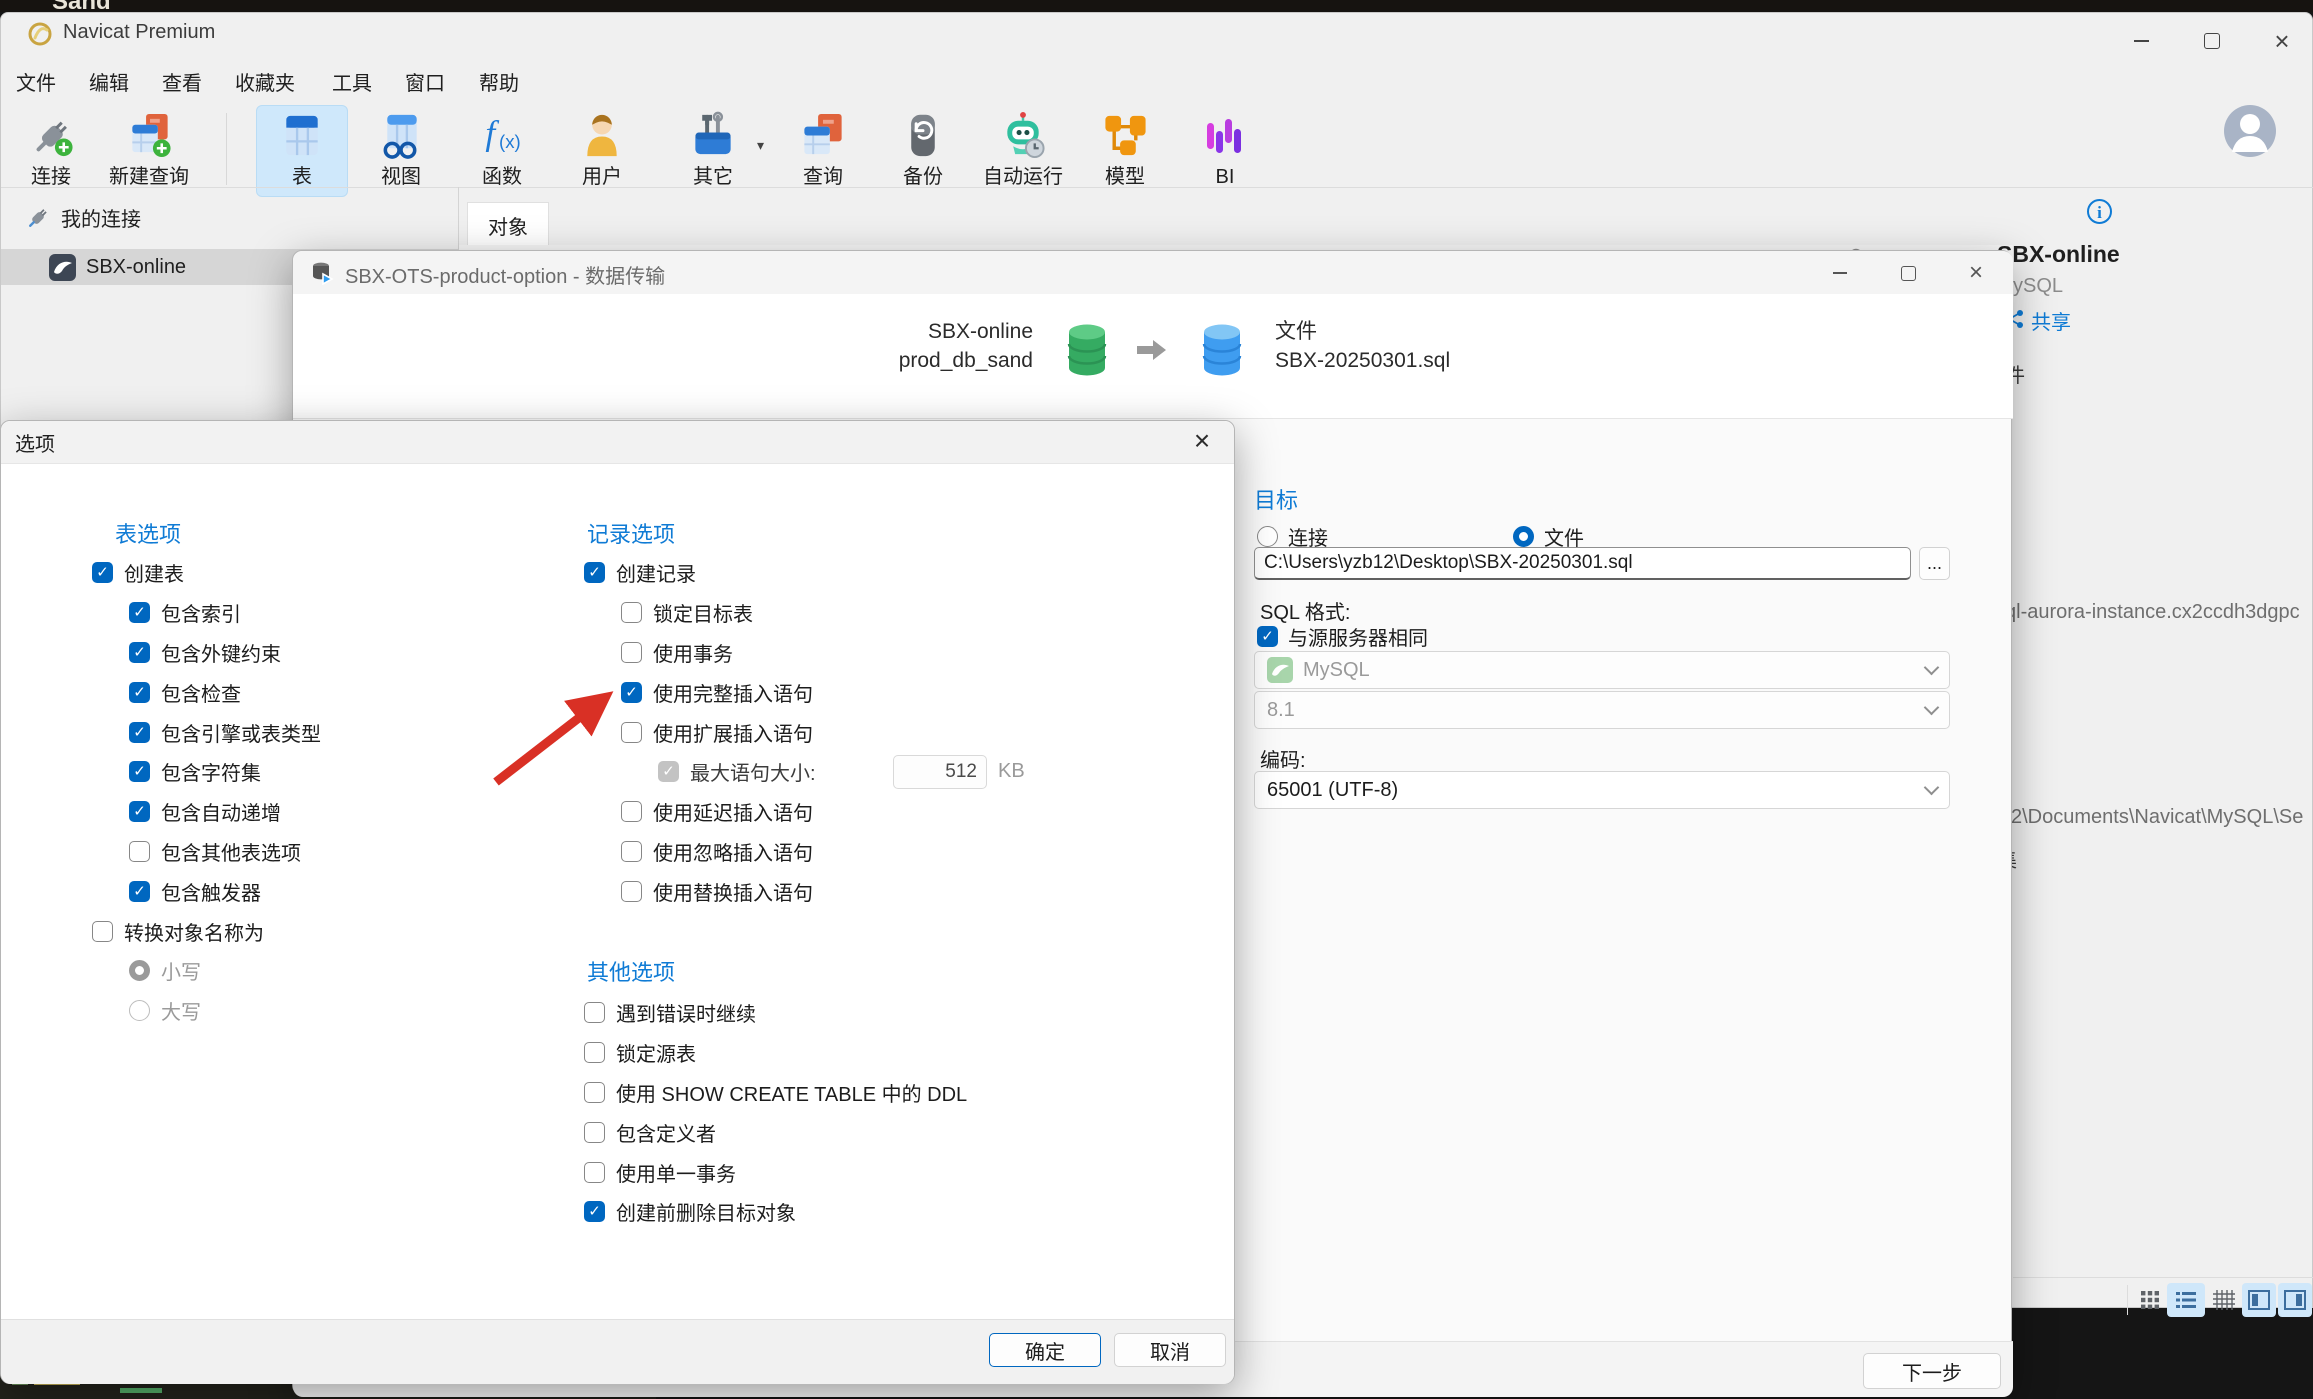 This screenshot has height=1399, width=2313. I want to click on ok-button: 确定, so click(1045, 1350).